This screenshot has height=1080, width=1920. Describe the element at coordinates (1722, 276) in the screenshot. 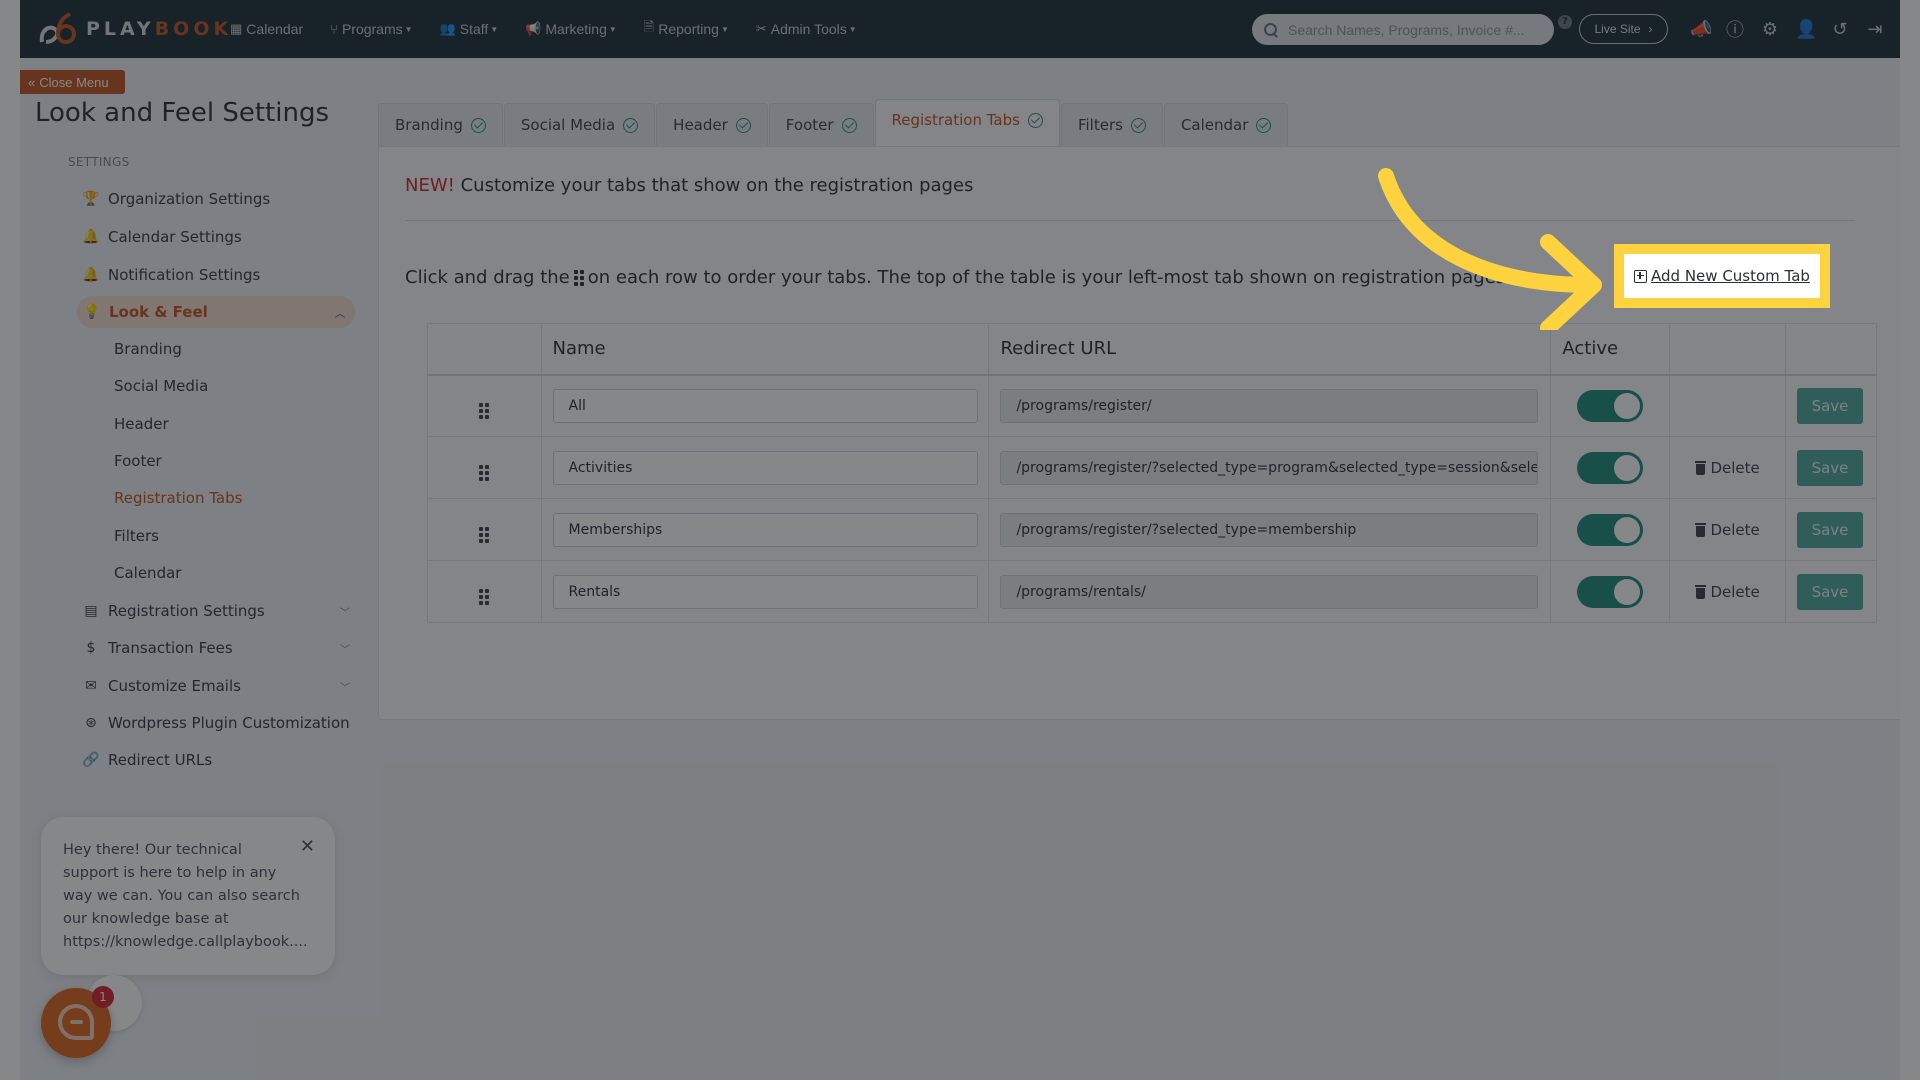

I see `highlighted-add-new-custom-tab-button: Add New Custom Tab` at that location.